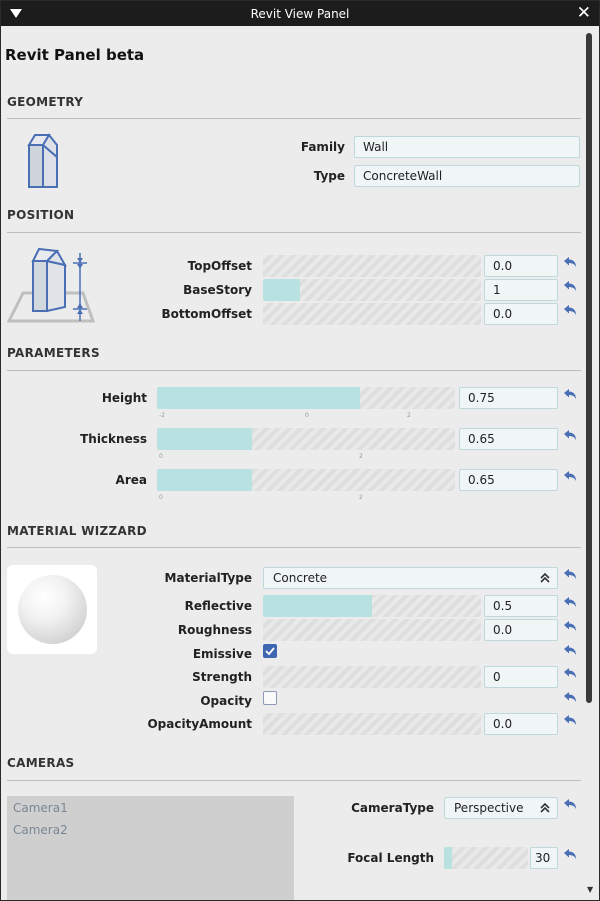 The image size is (600, 901). What do you see at coordinates (40, 215) in the screenshot?
I see `section-position-header: POSITION` at bounding box center [40, 215].